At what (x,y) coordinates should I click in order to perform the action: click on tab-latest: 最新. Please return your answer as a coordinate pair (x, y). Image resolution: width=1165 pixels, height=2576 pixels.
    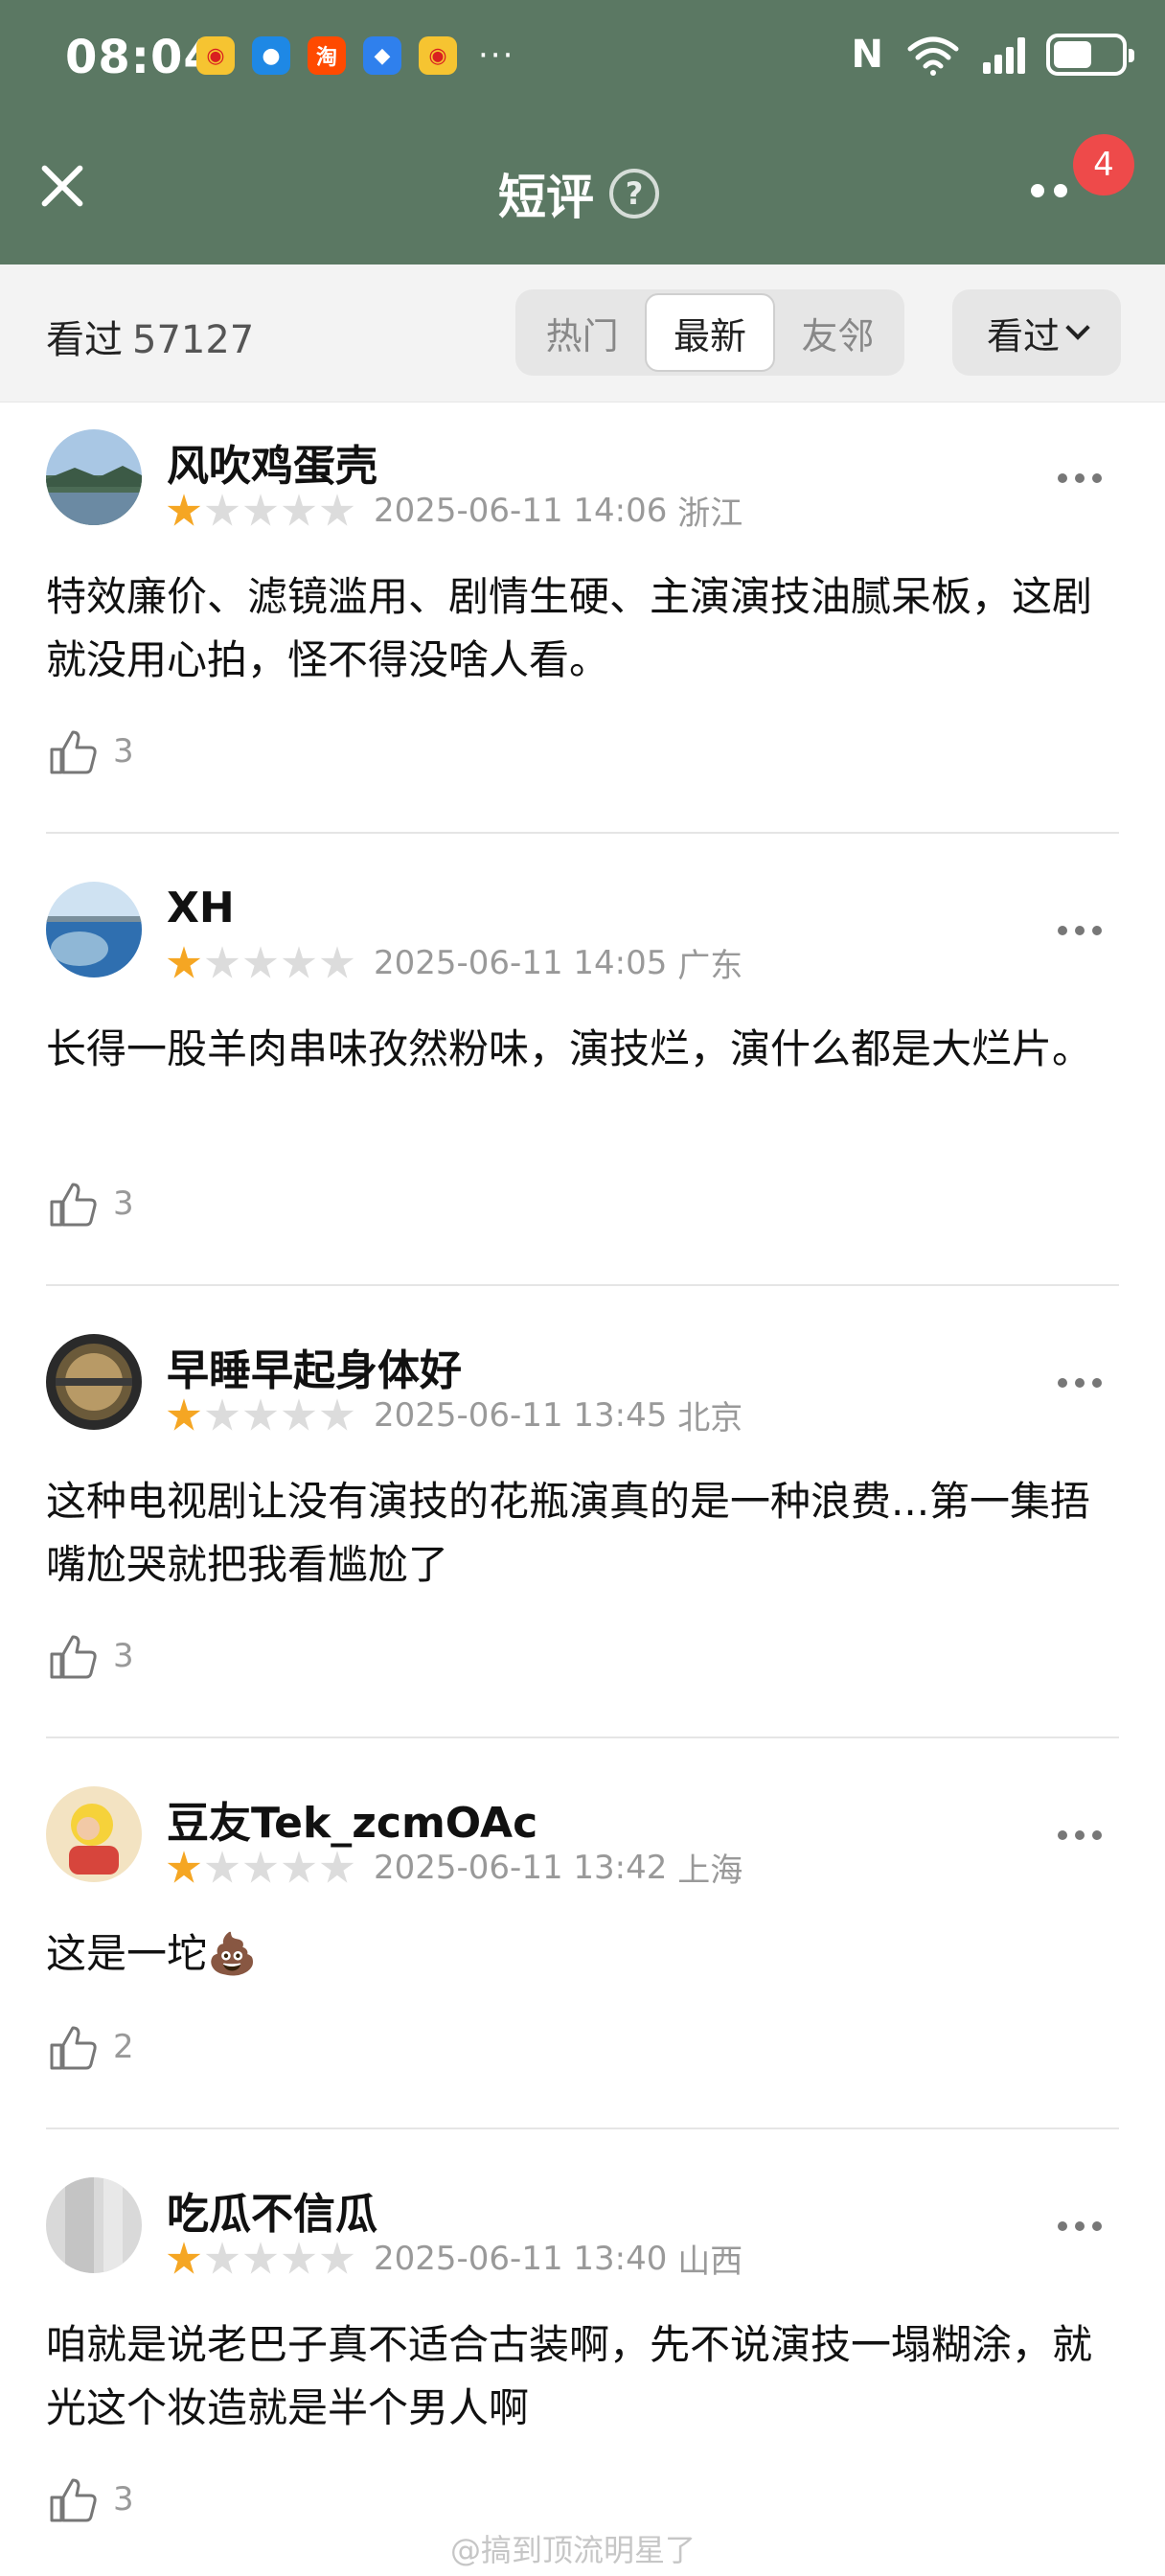
    Looking at the image, I should click on (710, 332).